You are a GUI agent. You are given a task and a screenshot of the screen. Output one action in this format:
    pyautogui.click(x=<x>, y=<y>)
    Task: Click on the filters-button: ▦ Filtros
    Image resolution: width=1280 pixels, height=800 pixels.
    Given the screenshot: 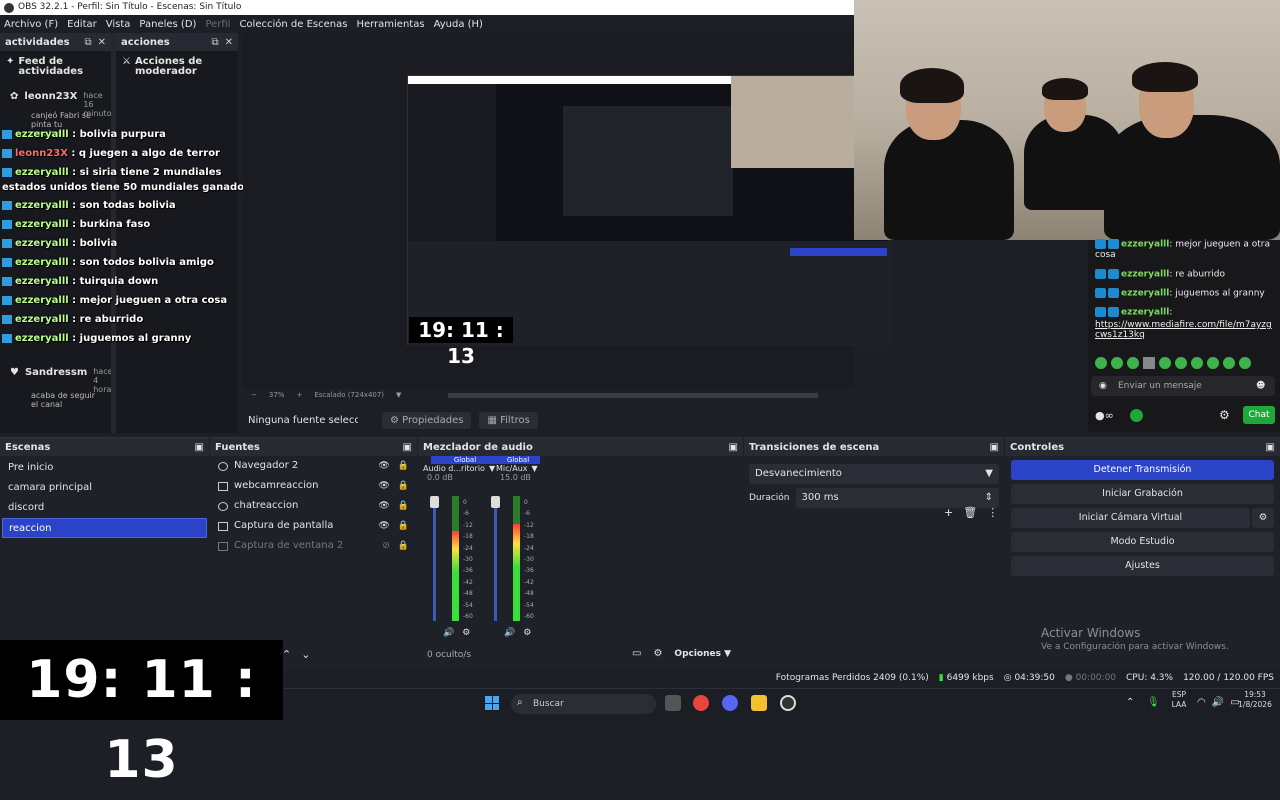 What is the action you would take?
    pyautogui.click(x=508, y=420)
    